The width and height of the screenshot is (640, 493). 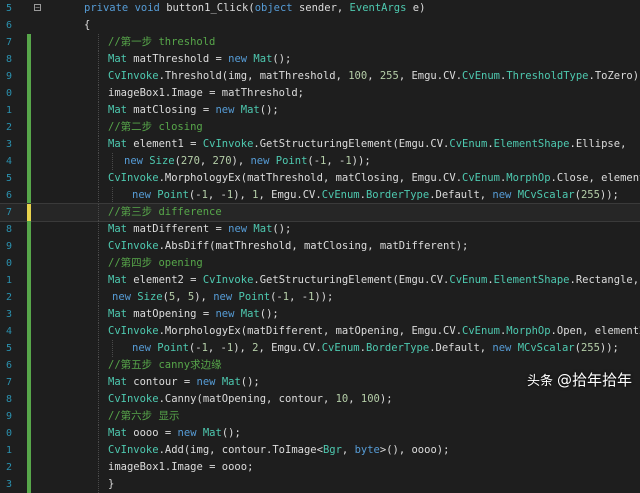 What do you see at coordinates (357, 76) in the screenshot?
I see `code-token: 100` at bounding box center [357, 76].